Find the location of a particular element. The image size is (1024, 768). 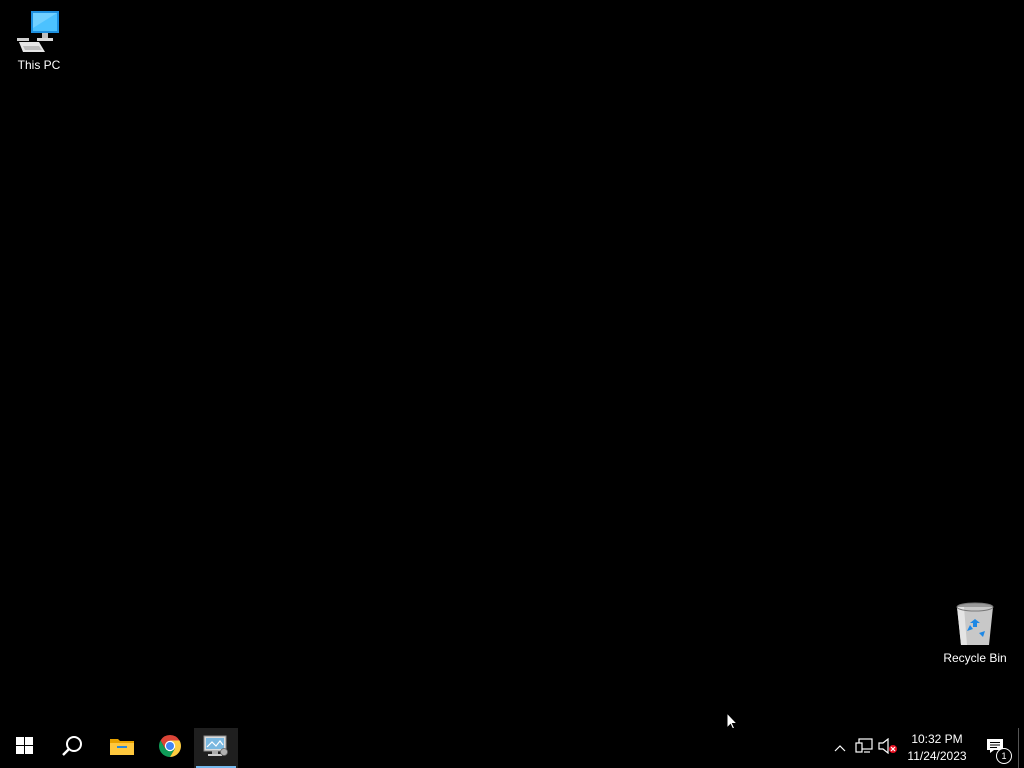

computer-icon is located at coordinates (39, 32).